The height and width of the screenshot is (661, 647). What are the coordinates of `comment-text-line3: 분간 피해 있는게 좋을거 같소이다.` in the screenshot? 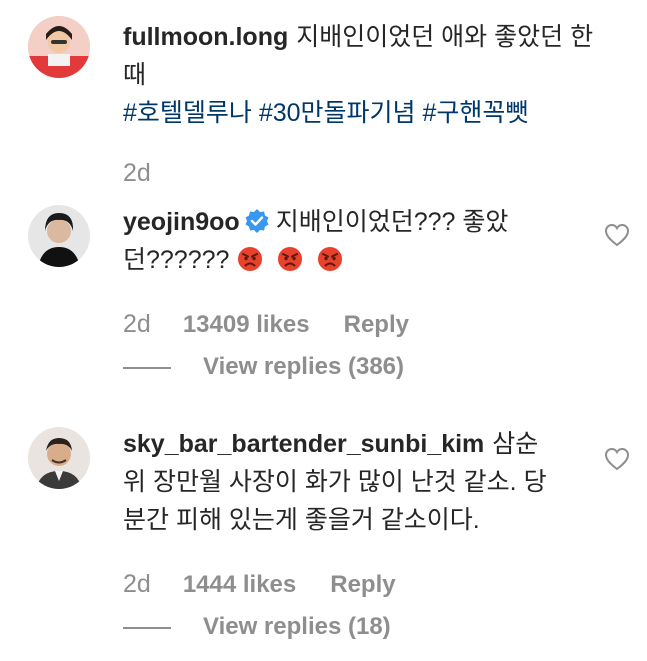 It's located at (301, 520).